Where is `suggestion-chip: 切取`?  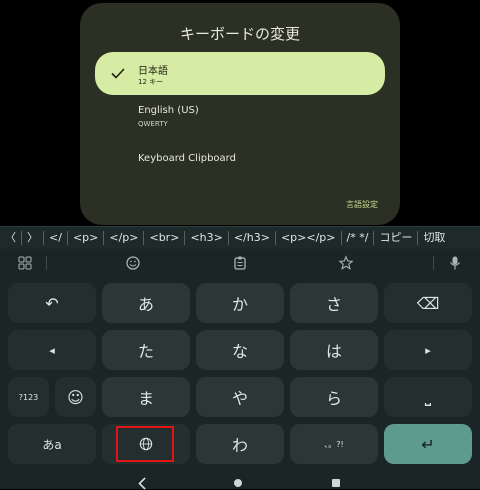
suggestion-chip: 切取 is located at coordinates (434, 238).